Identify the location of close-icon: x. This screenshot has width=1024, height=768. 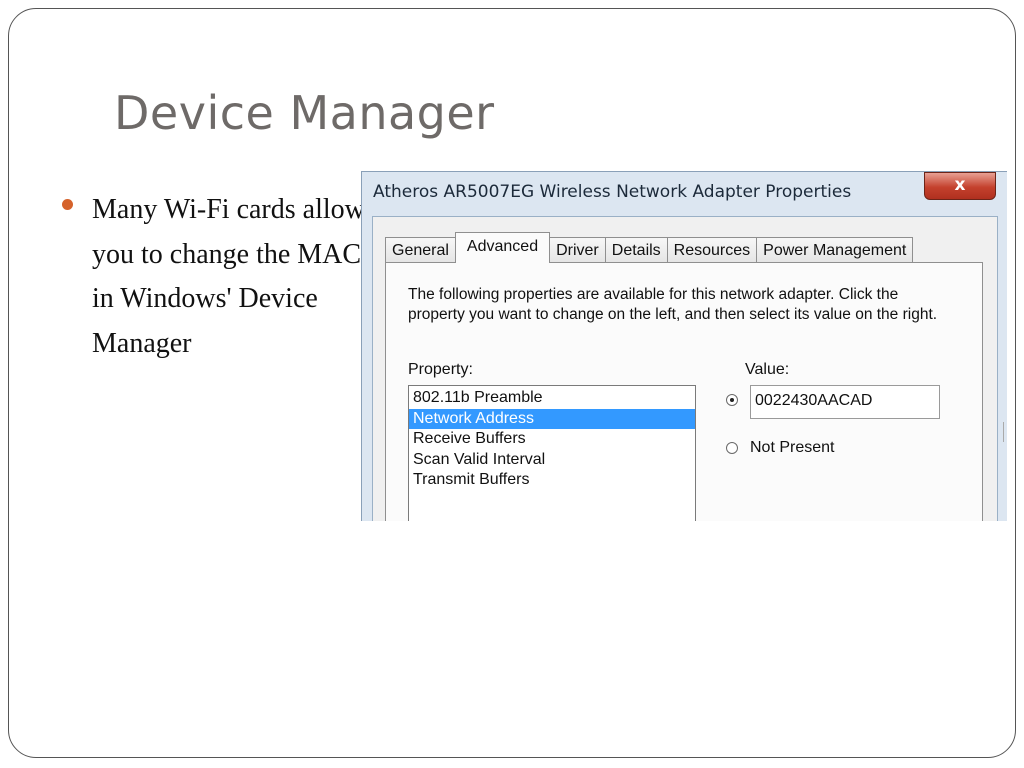
(960, 185).